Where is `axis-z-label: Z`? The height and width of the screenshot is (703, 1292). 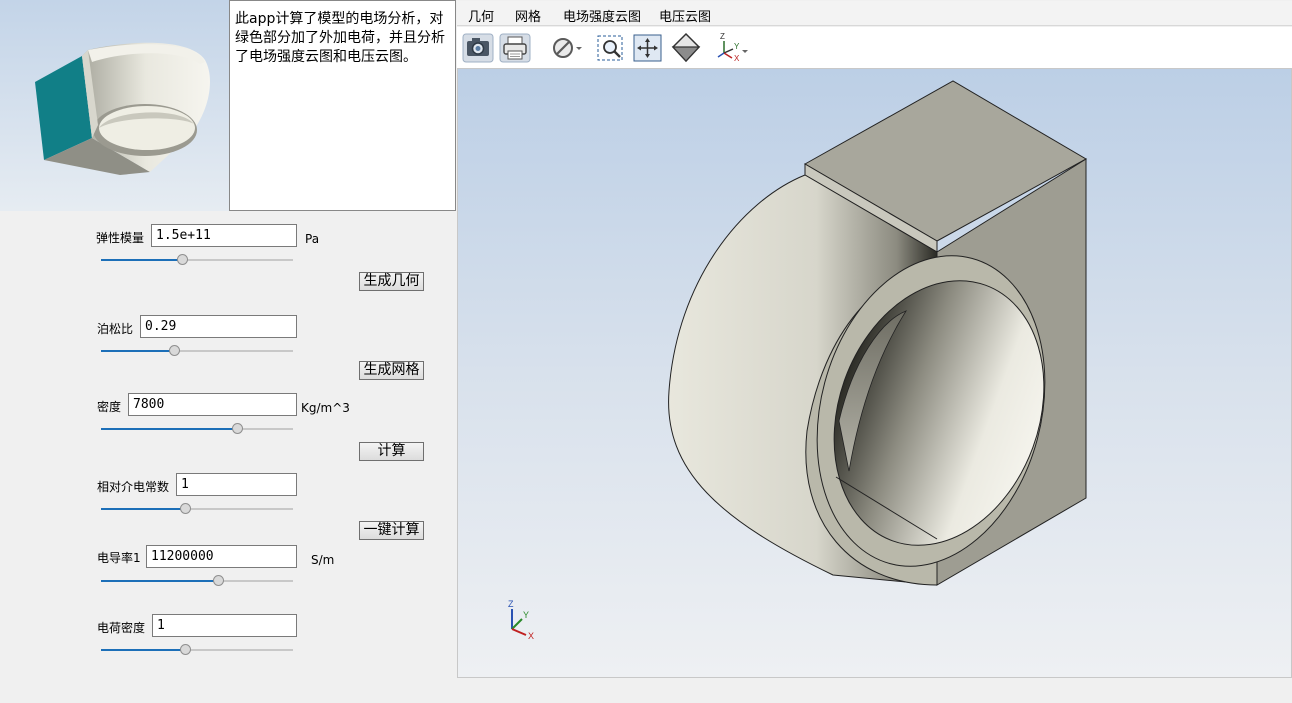 axis-z-label: Z is located at coordinates (511, 604).